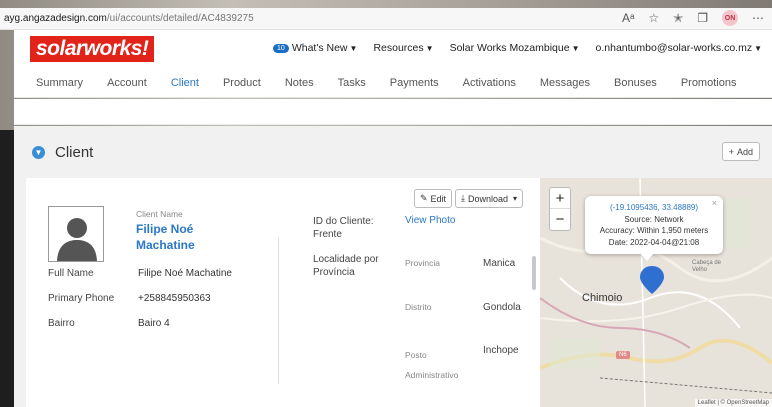 This screenshot has width=772, height=407. I want to click on view-photo-link: View Photo, so click(430, 220).